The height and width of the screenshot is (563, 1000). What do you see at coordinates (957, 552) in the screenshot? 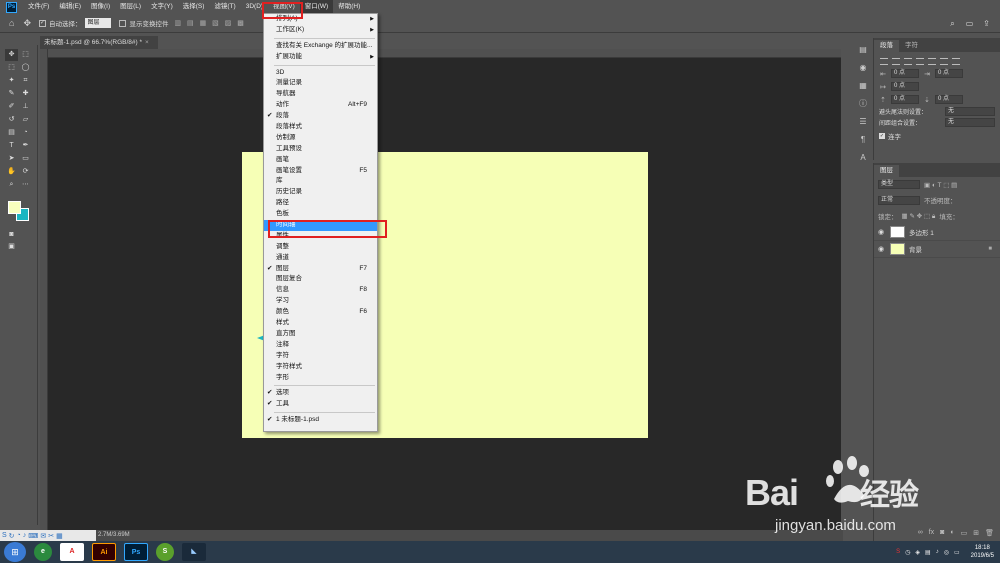
I see `battery-icon: ▭` at bounding box center [957, 552].